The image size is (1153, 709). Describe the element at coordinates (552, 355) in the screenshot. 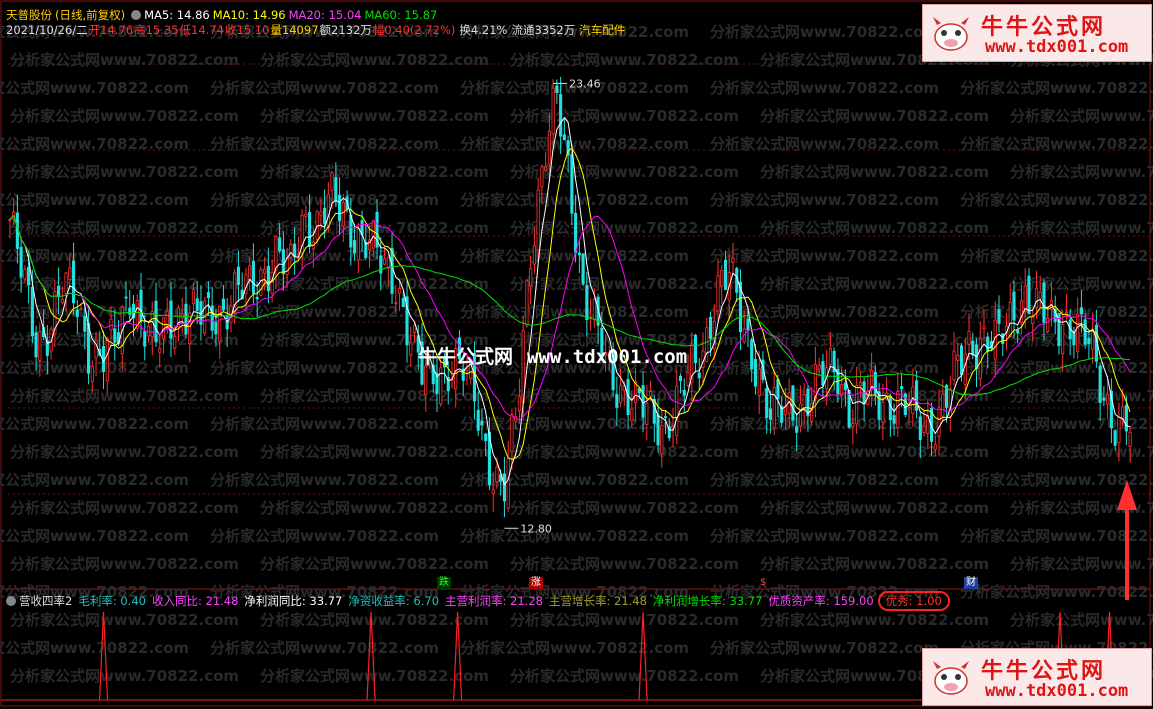

I see `center-watermark: 牛牛公式网 www.tdx001.com` at that location.